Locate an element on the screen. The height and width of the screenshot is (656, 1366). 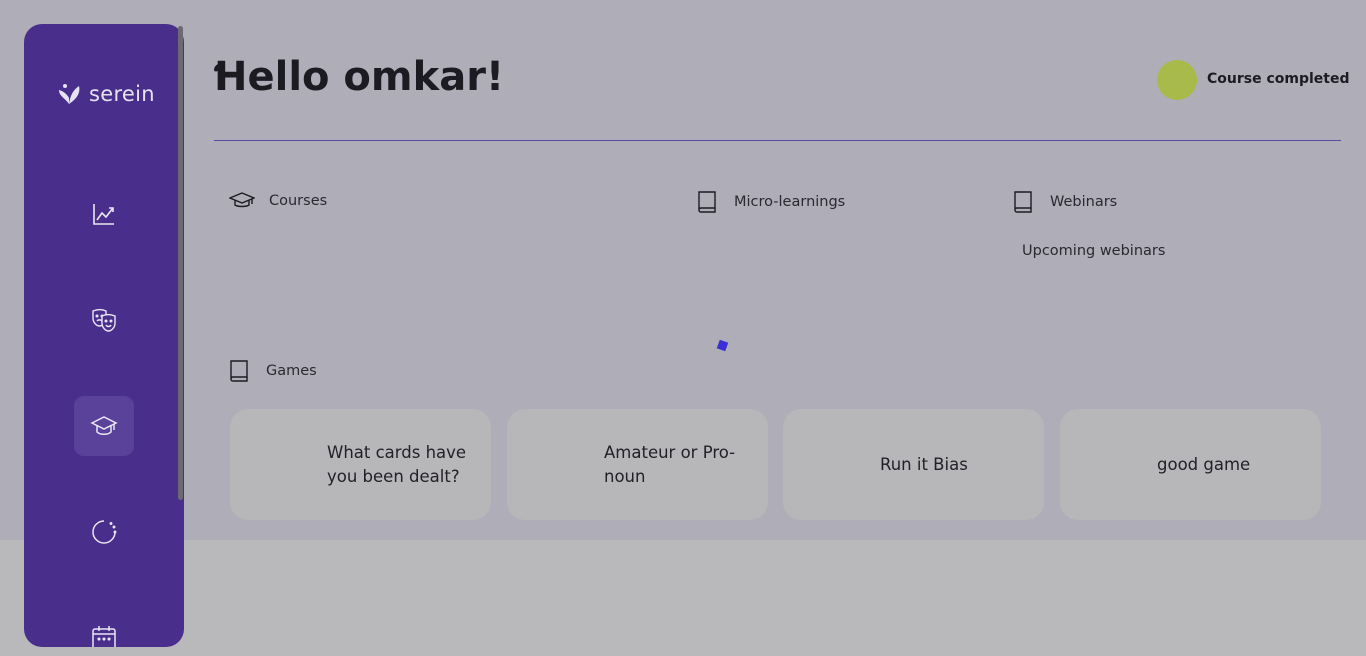
sidebar-scrollbar is located at coordinates (180, 263).